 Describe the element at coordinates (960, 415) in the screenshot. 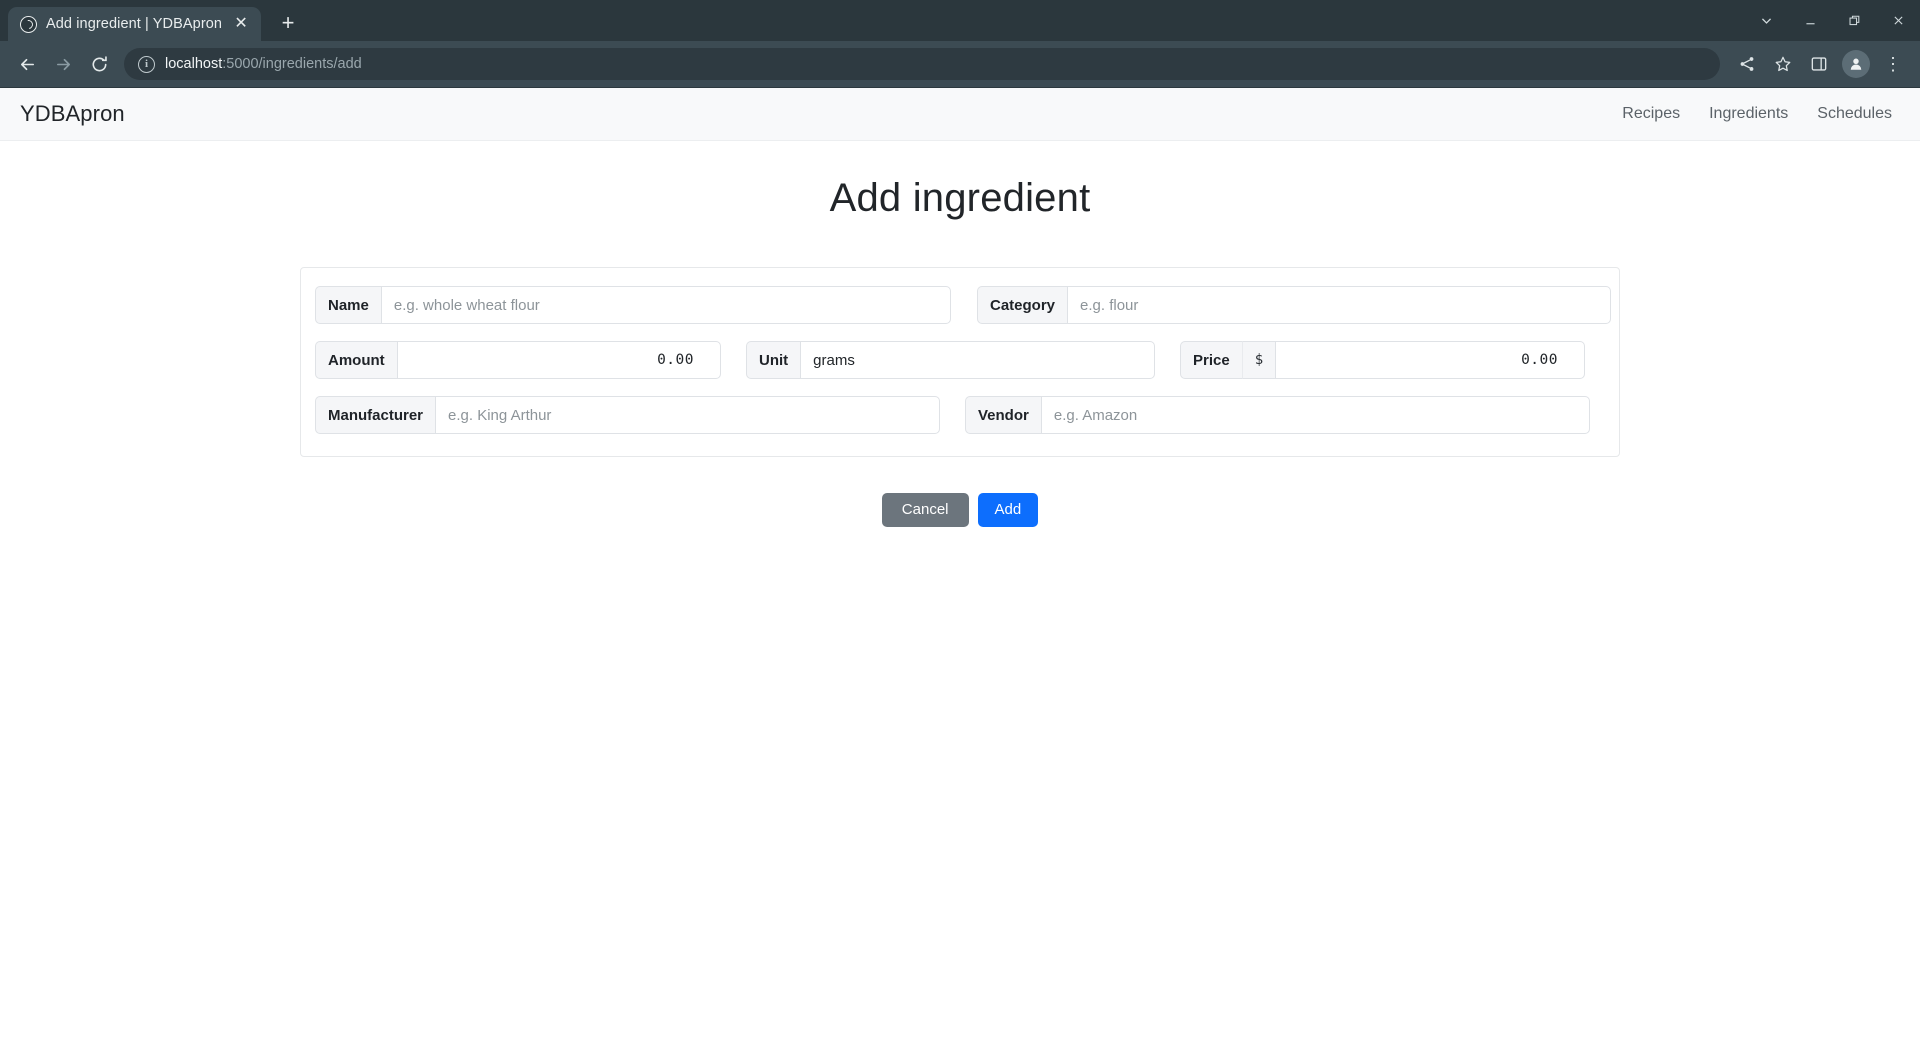

I see `form-row-sourcing: Manufacturer Vendor` at that location.